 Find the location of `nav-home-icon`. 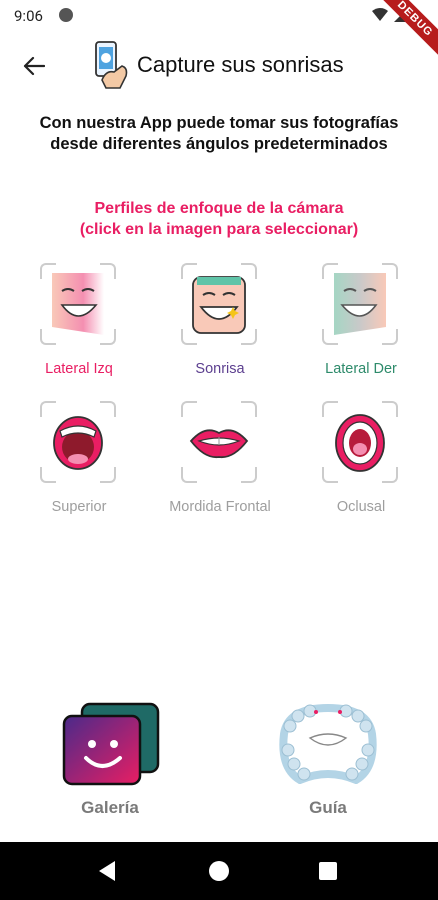

nav-home-icon is located at coordinates (219, 871).